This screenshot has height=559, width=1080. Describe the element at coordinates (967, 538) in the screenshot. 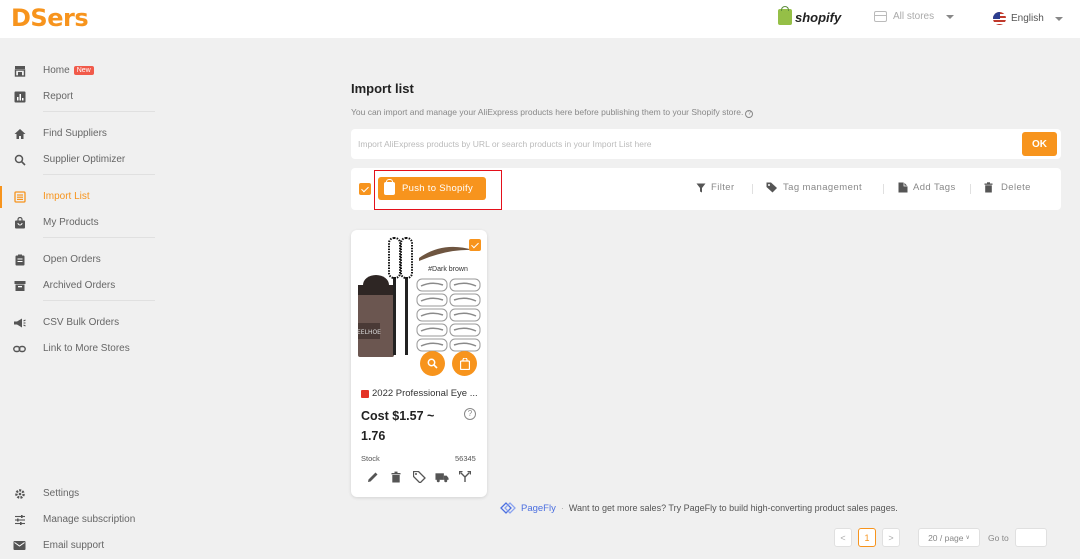

I see `chevron-down-icon: ∨` at that location.